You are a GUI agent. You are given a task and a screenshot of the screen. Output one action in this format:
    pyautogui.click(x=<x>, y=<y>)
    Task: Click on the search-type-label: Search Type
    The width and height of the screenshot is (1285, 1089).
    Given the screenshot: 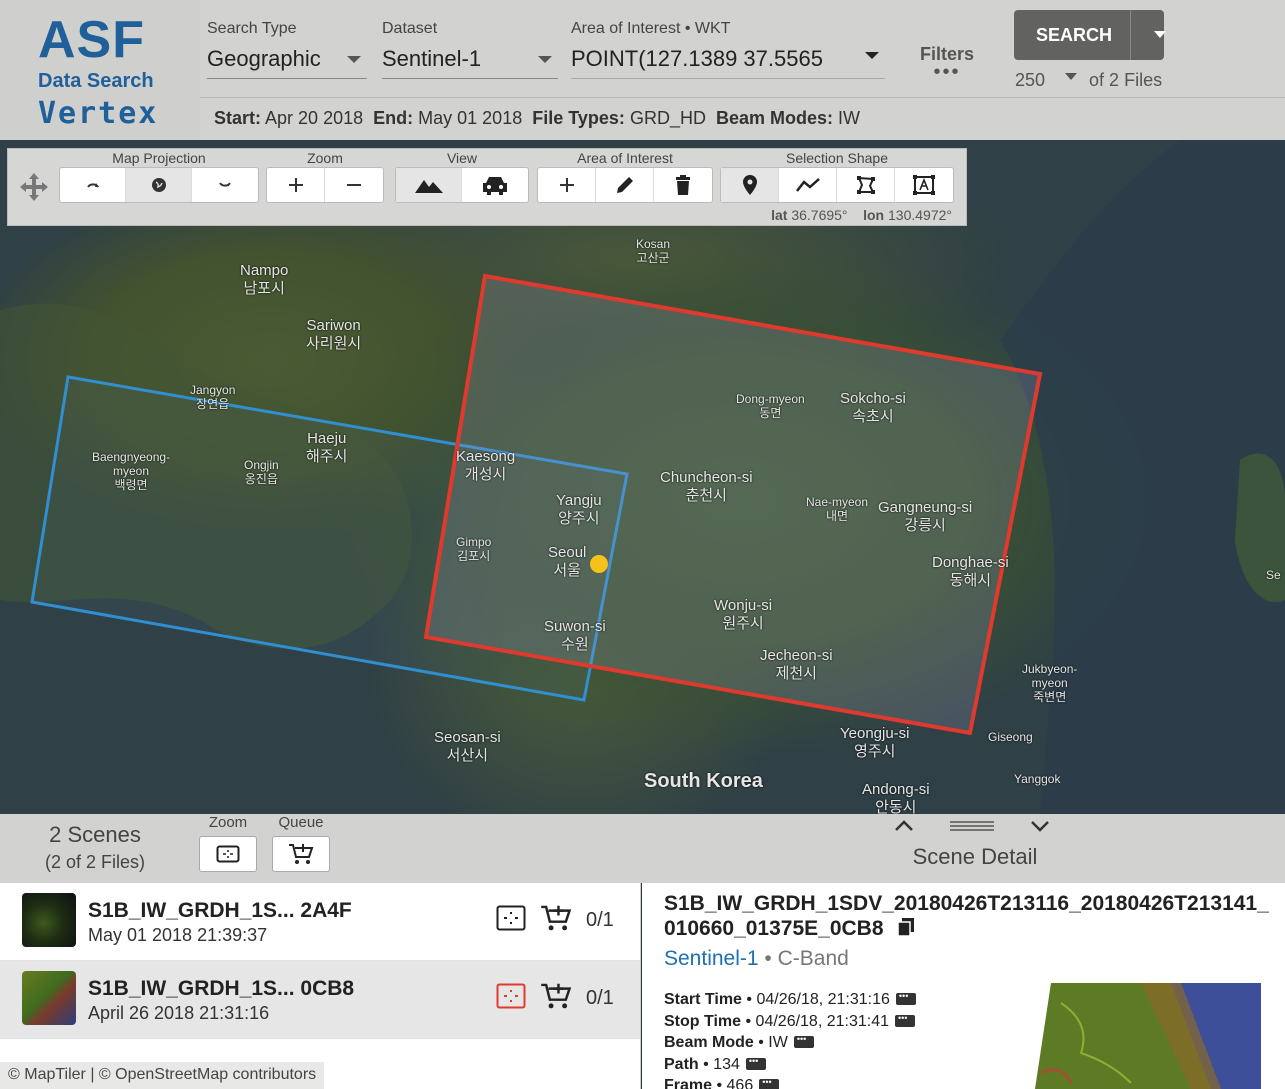 What is the action you would take?
    pyautogui.click(x=252, y=28)
    